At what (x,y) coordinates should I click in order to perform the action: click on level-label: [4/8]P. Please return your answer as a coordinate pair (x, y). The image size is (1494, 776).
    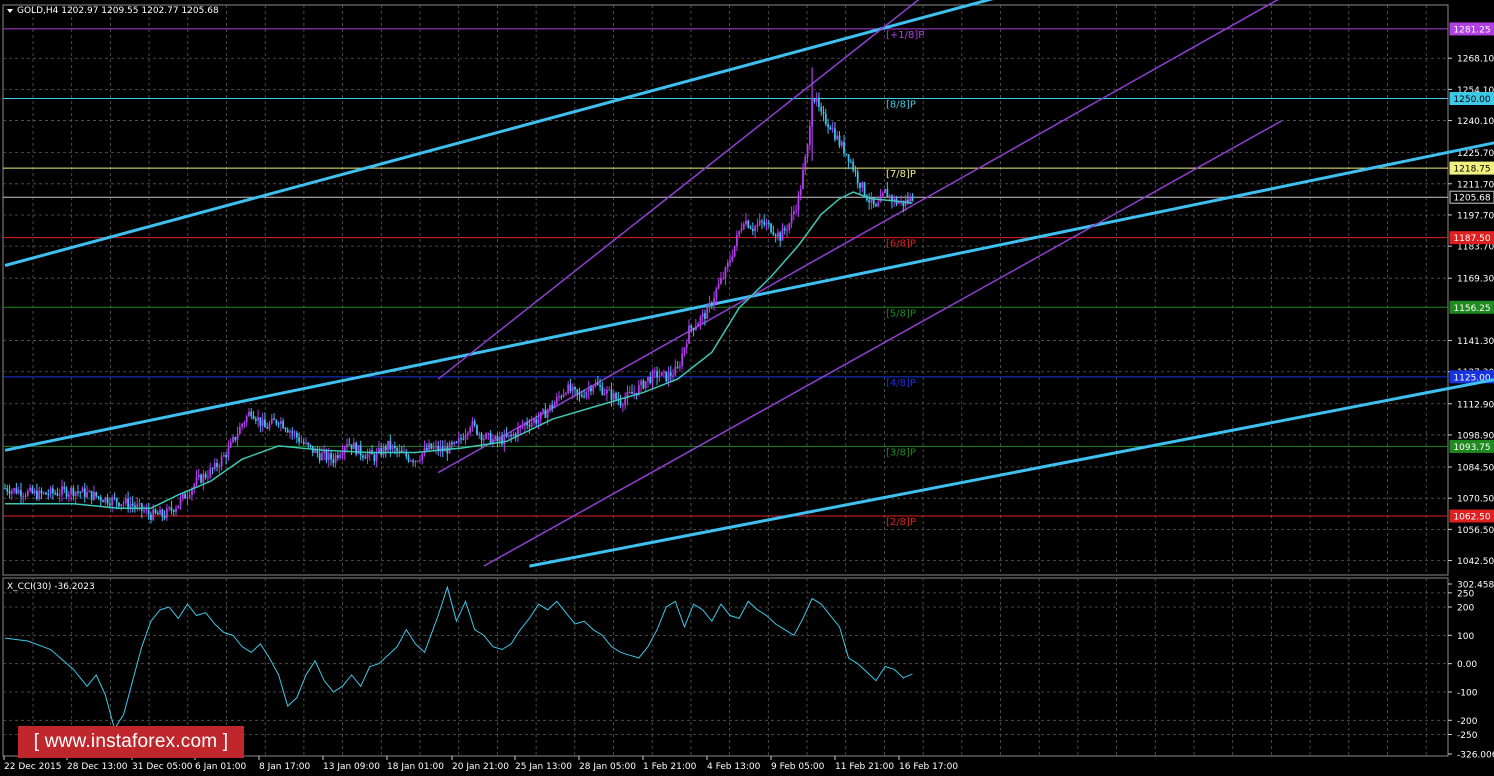
    Looking at the image, I should click on (901, 383).